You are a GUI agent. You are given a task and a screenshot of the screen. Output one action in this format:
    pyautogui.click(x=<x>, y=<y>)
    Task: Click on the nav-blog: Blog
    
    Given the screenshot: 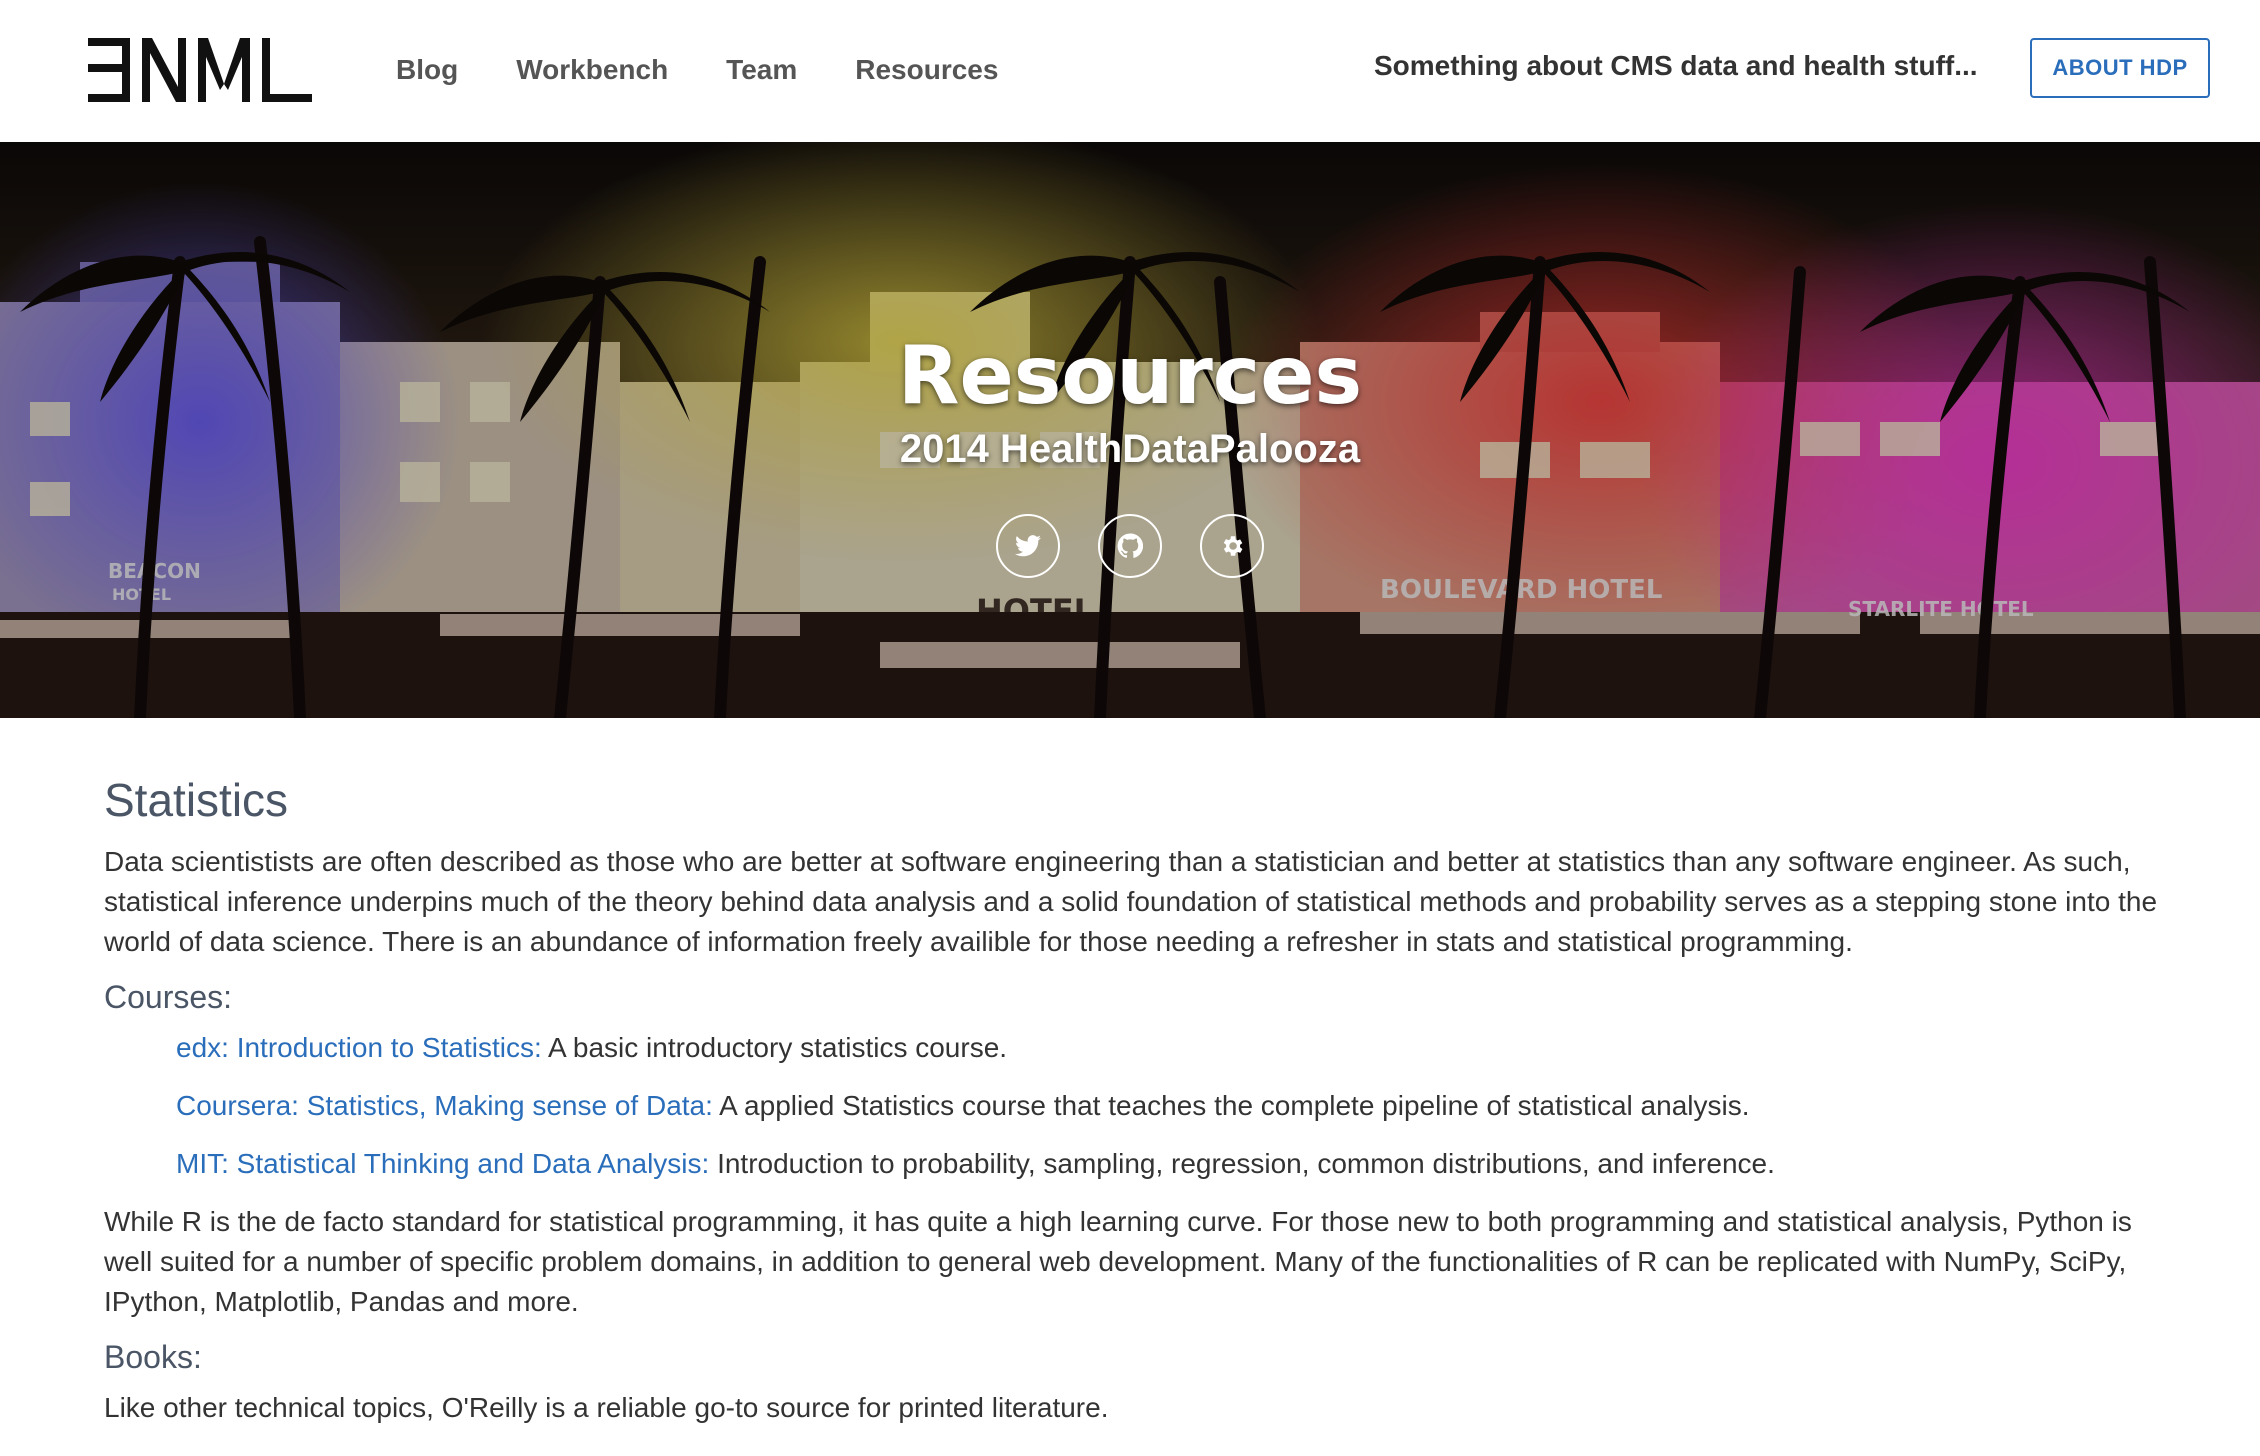 What is the action you would take?
    pyautogui.click(x=427, y=70)
    